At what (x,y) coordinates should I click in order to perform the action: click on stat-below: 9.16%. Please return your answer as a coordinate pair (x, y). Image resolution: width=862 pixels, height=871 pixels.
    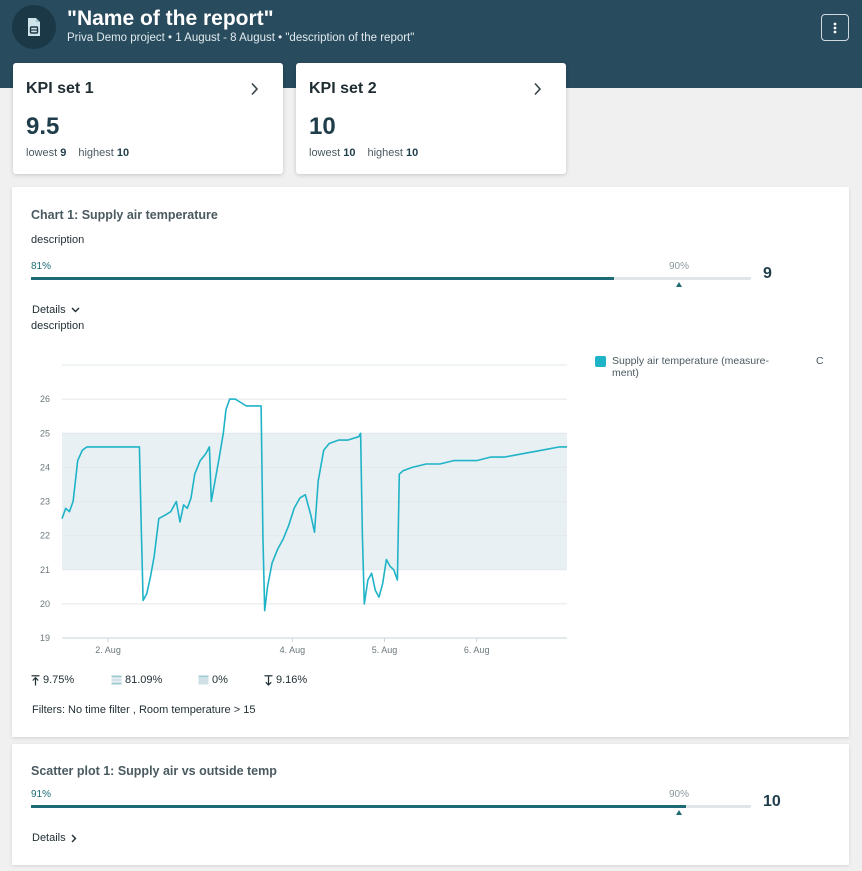
    Looking at the image, I should click on (285, 680).